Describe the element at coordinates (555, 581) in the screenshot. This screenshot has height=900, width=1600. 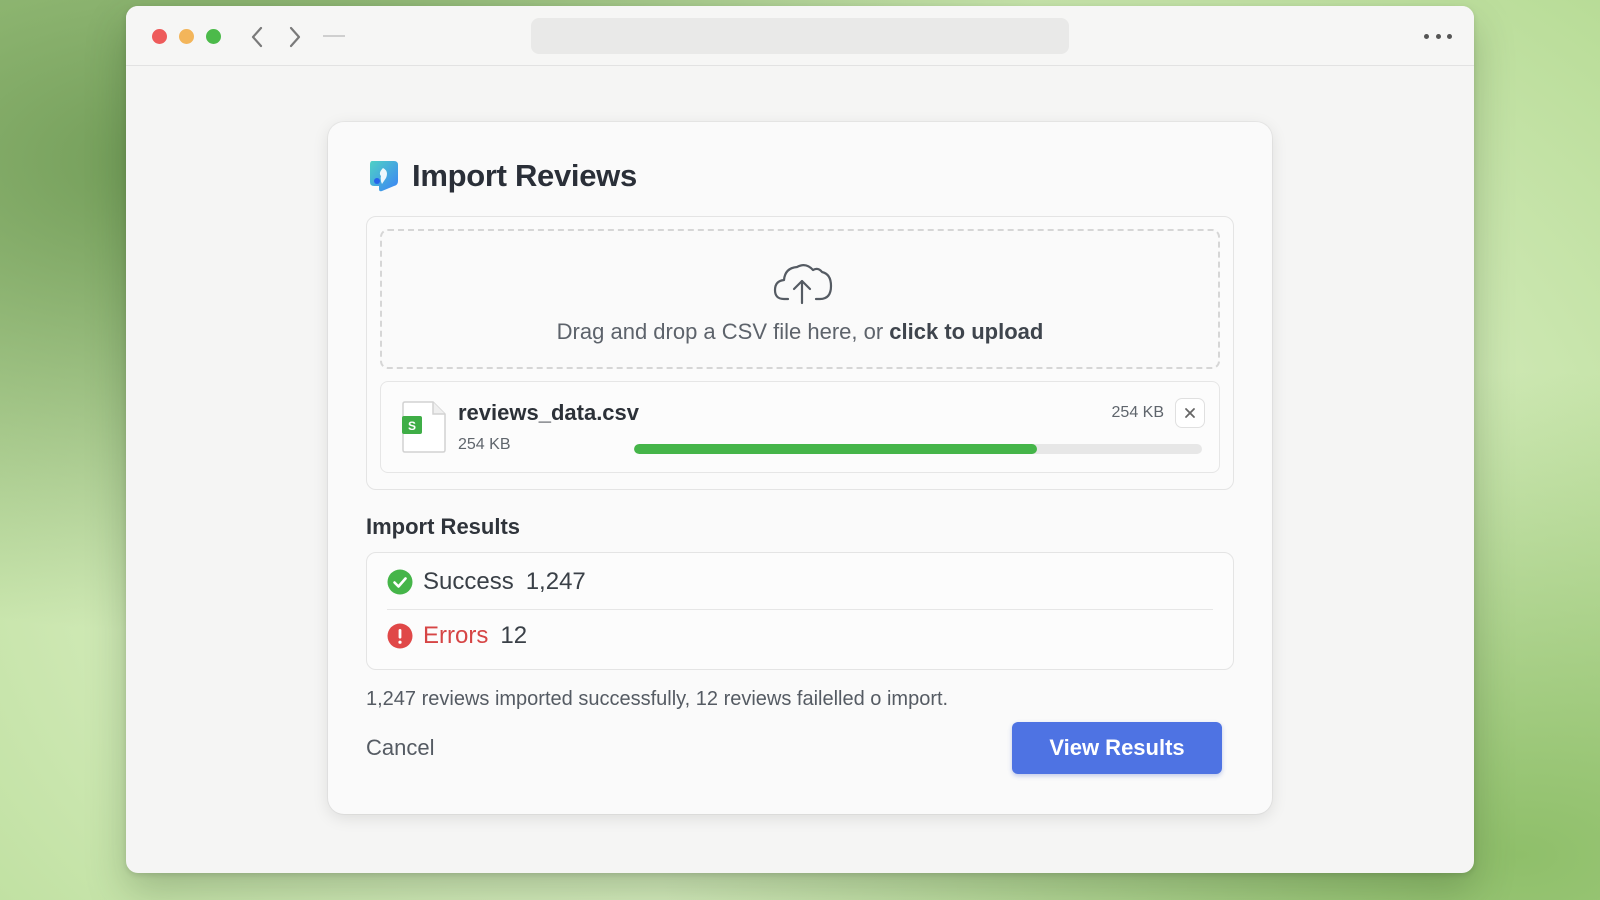
I see `success-count: 1,247` at that location.